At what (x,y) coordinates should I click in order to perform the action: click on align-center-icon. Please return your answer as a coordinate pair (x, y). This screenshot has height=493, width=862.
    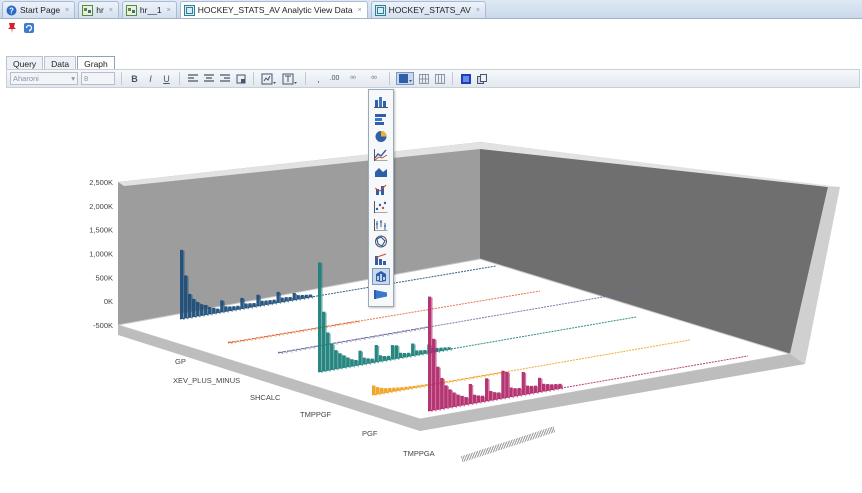
    Looking at the image, I should click on (208, 78).